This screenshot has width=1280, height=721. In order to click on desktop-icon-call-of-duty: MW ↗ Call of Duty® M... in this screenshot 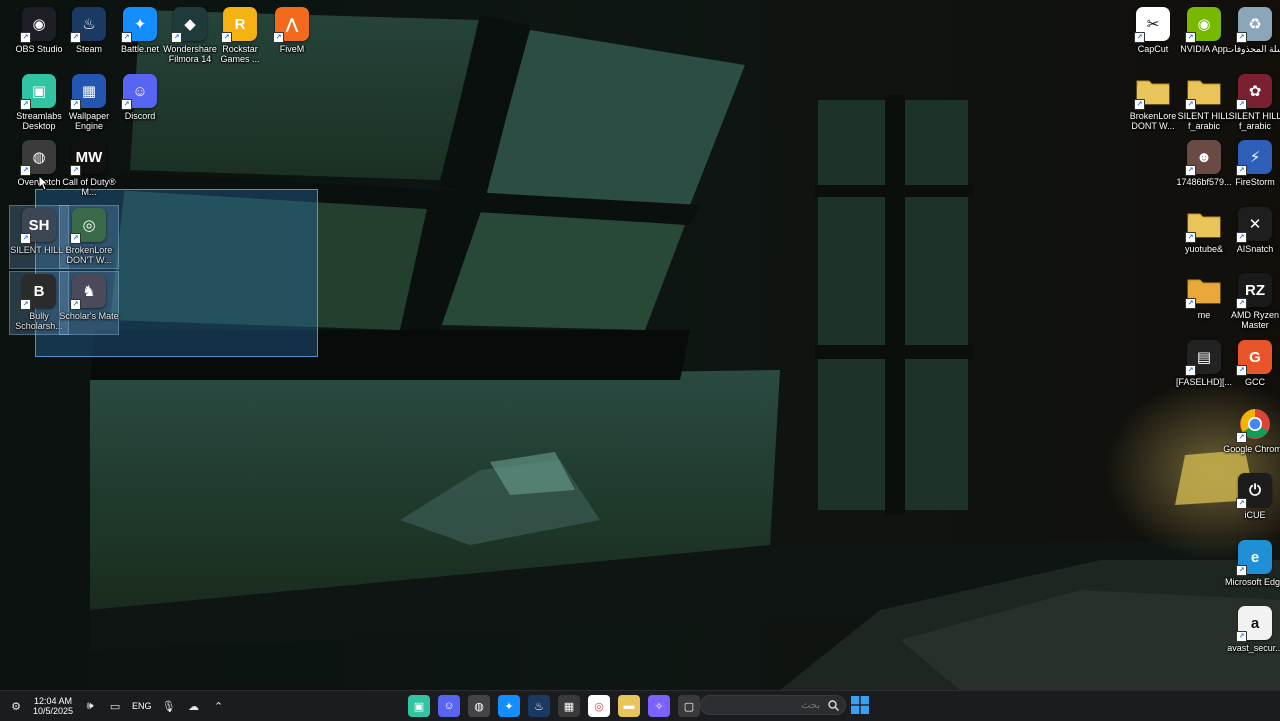, I will do `click(89, 170)`.